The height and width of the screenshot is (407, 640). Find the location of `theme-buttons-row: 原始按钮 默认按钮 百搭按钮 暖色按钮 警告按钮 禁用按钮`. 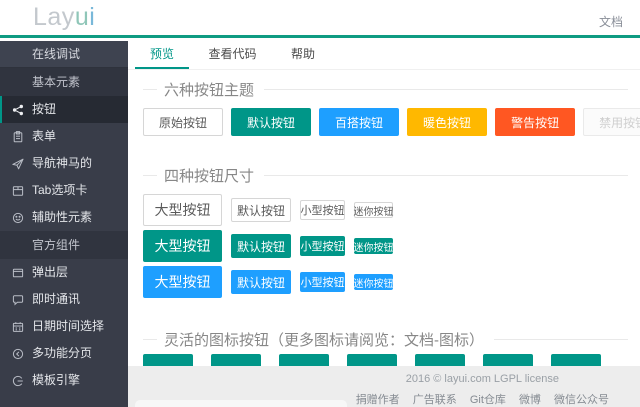

theme-buttons-row: 原始按钮 默认按钮 百搭按钮 暖色按钮 警告按钮 禁用按钮 is located at coordinates (391, 122).